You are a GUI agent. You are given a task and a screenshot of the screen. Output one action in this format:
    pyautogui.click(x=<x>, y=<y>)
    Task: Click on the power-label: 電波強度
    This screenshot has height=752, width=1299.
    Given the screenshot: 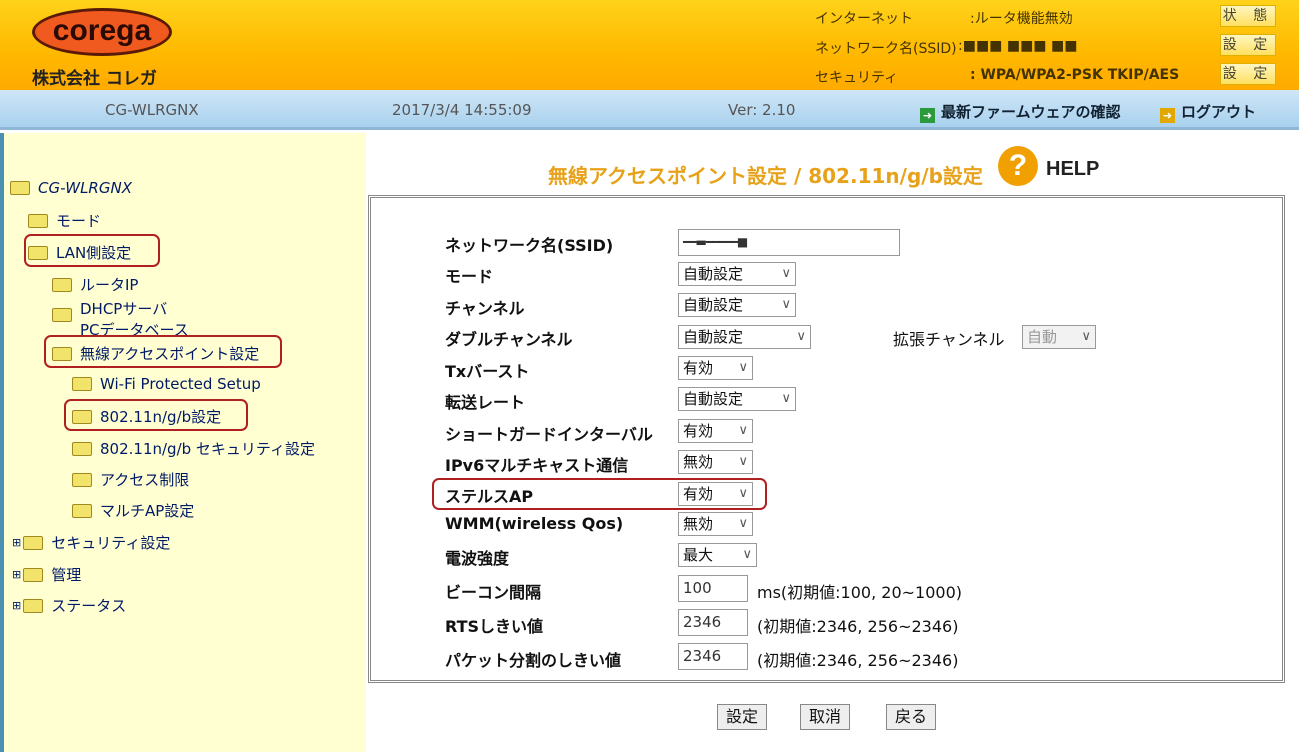 What is the action you would take?
    pyautogui.click(x=477, y=558)
    